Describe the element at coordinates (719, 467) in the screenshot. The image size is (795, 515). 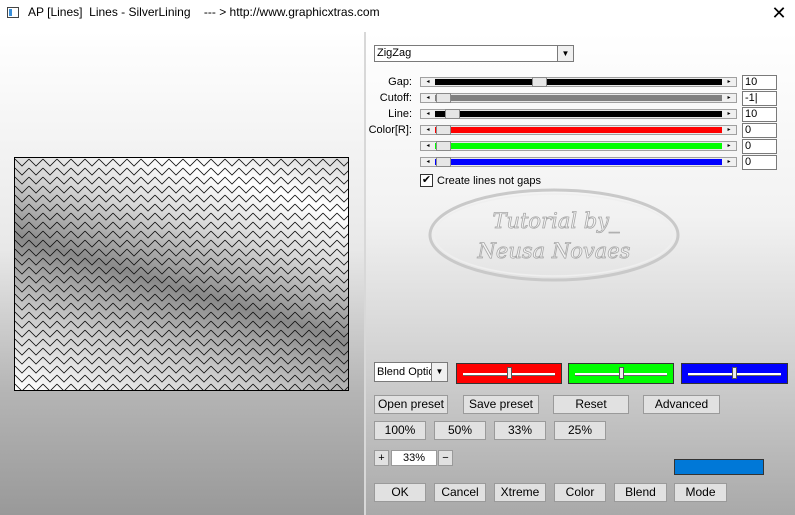
I see `color-swatch` at that location.